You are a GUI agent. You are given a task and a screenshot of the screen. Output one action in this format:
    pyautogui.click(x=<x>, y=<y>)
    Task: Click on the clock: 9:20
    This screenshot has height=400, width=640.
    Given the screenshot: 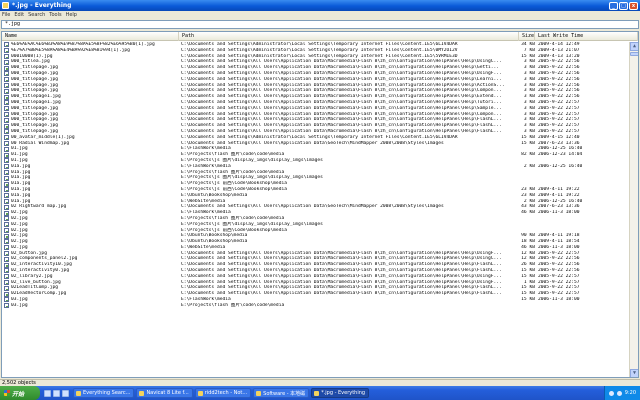 What is the action you would take?
    pyautogui.click(x=630, y=393)
    